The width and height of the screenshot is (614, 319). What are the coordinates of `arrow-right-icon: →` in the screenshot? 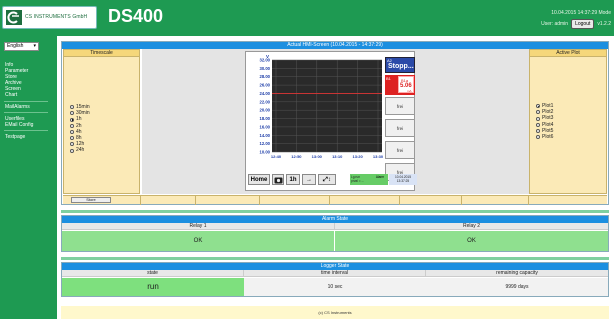 It's located at (309, 180).